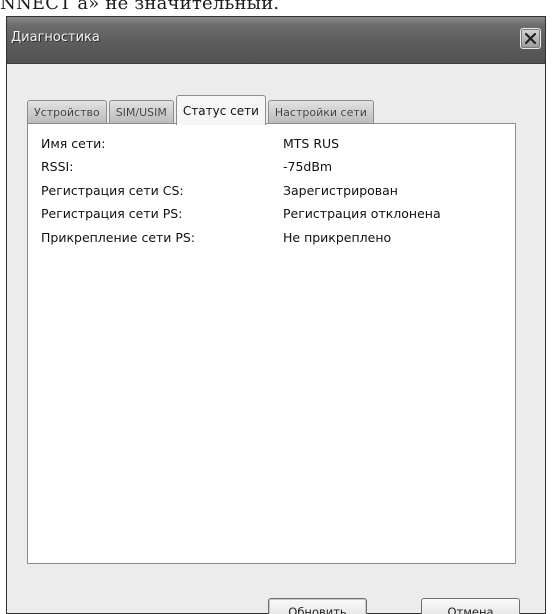 This screenshot has width=553, height=614. I want to click on ps-attachment-value: Не прикреплено, so click(337, 237).